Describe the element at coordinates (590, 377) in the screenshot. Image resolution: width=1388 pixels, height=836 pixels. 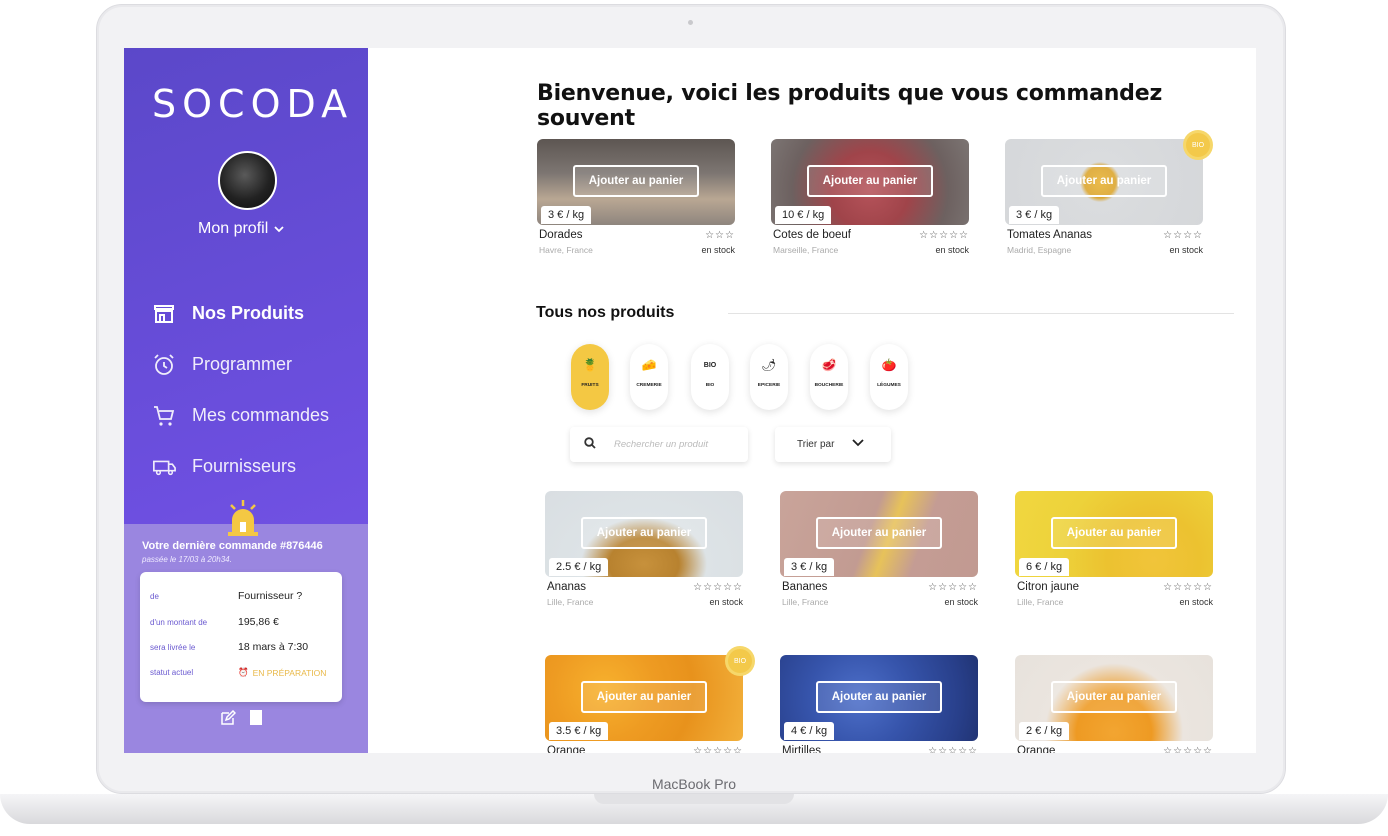
I see `category-fruits: 🍍 FRUITS` at that location.